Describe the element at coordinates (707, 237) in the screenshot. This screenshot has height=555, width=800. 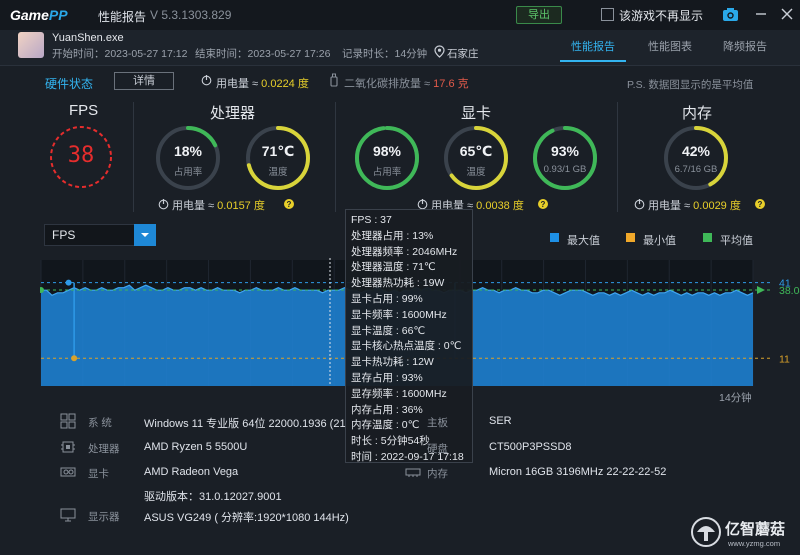
I see `legend-avg-swatch` at that location.